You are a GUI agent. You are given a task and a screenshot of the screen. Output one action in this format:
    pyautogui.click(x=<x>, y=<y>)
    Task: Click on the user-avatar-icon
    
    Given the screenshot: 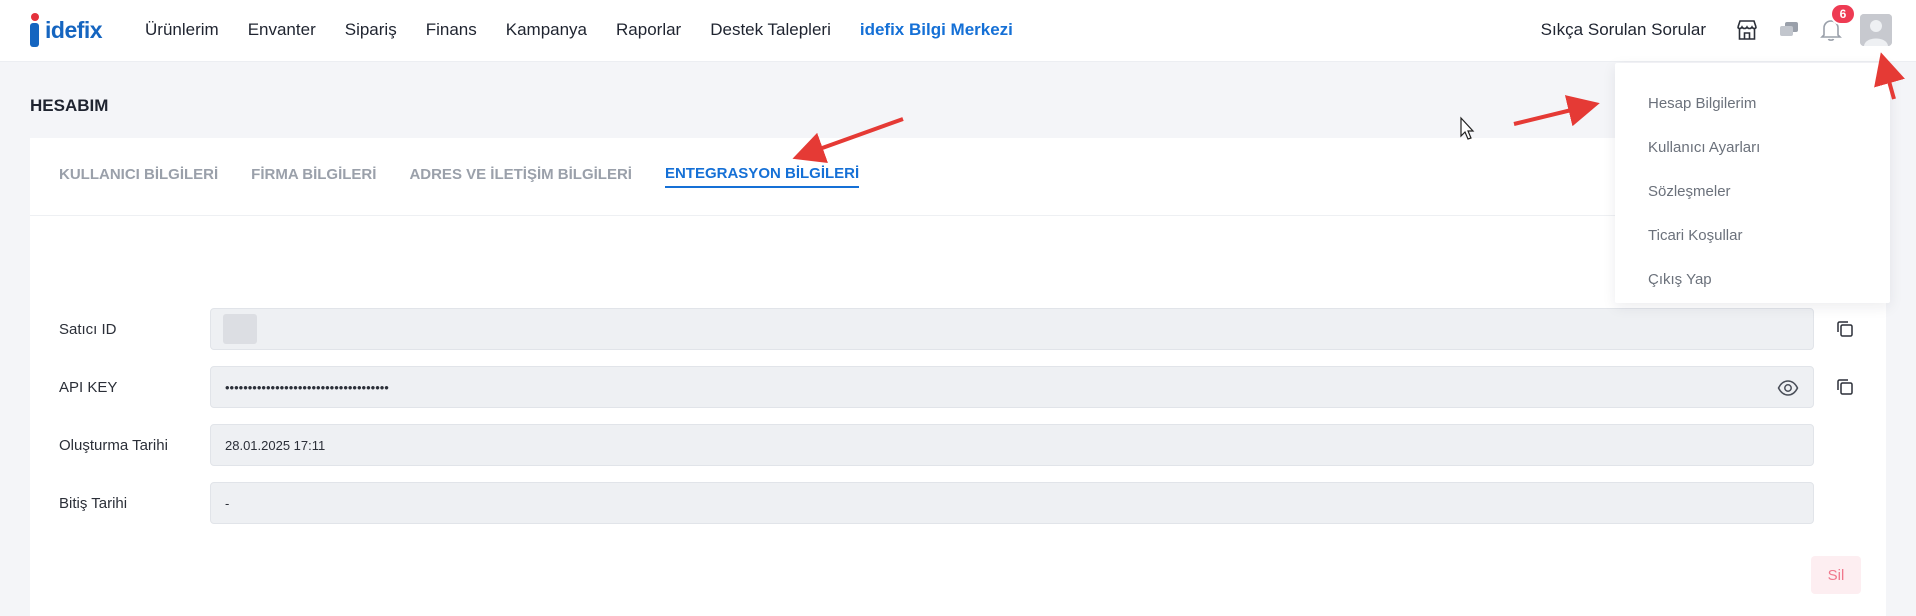 What is the action you would take?
    pyautogui.click(x=1876, y=30)
    